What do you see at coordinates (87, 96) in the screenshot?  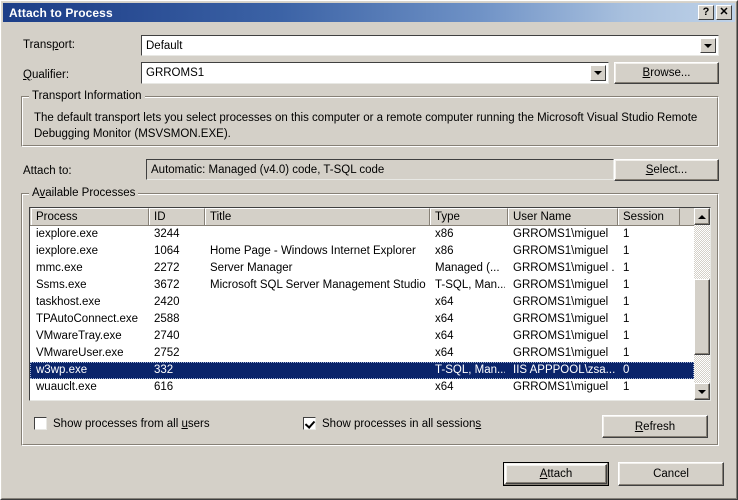 I see `transport-information-title: Transport Information` at bounding box center [87, 96].